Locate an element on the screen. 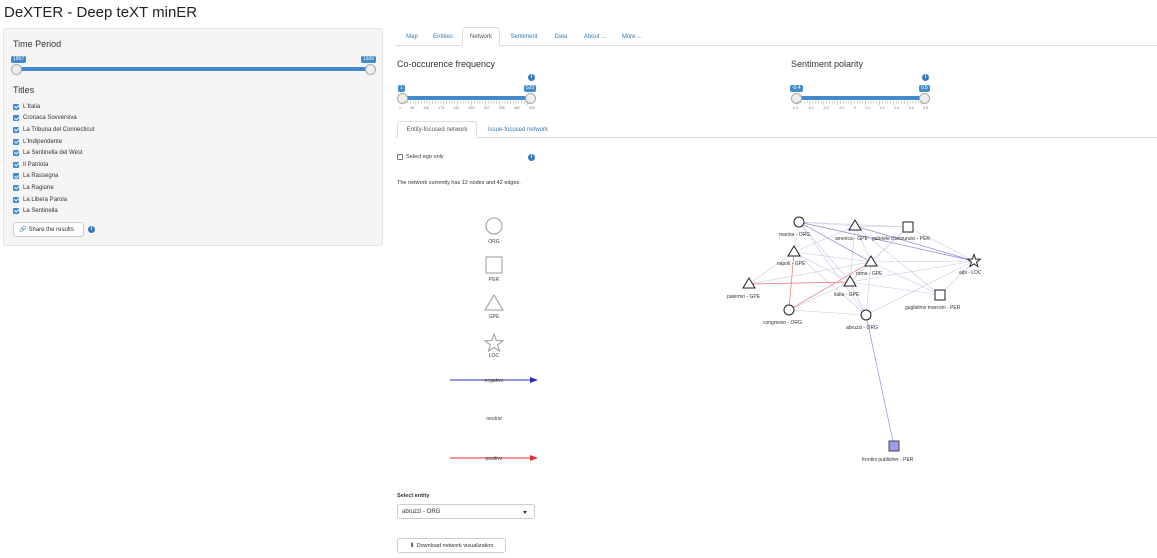 Image resolution: width=1157 pixels, height=558 pixels. download-network-button: ⬇ Download network visualization is located at coordinates (451, 545).